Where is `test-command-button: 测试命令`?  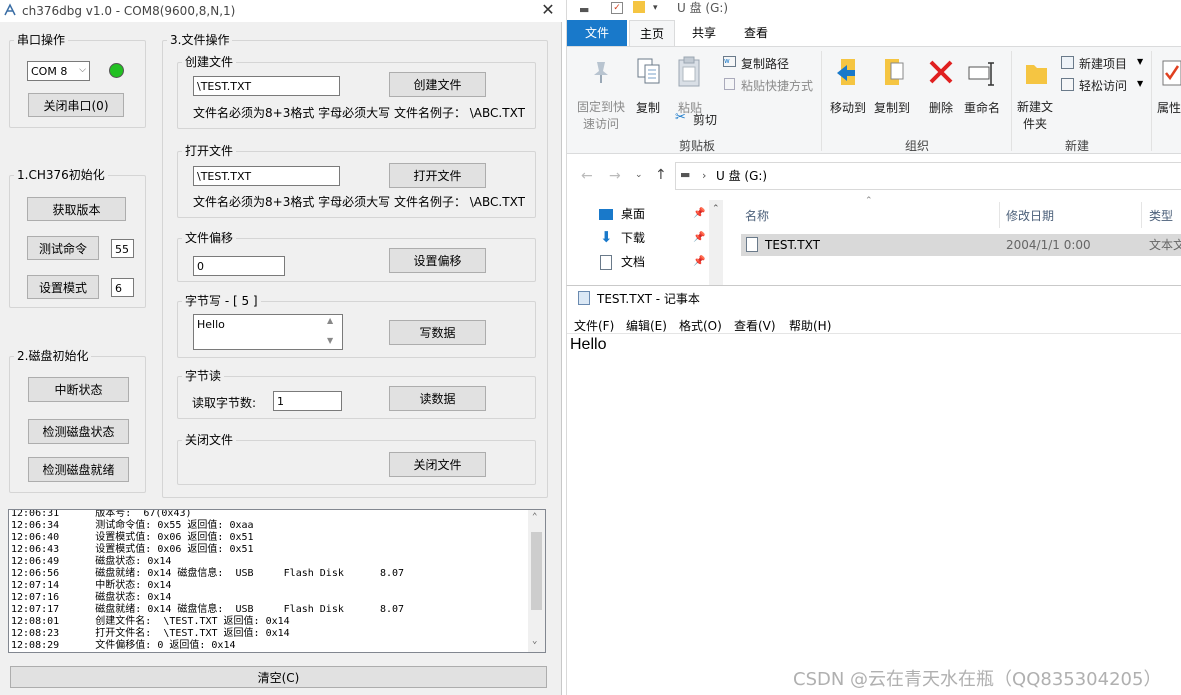
test-command-button: 测试命令 is located at coordinates (63, 248).